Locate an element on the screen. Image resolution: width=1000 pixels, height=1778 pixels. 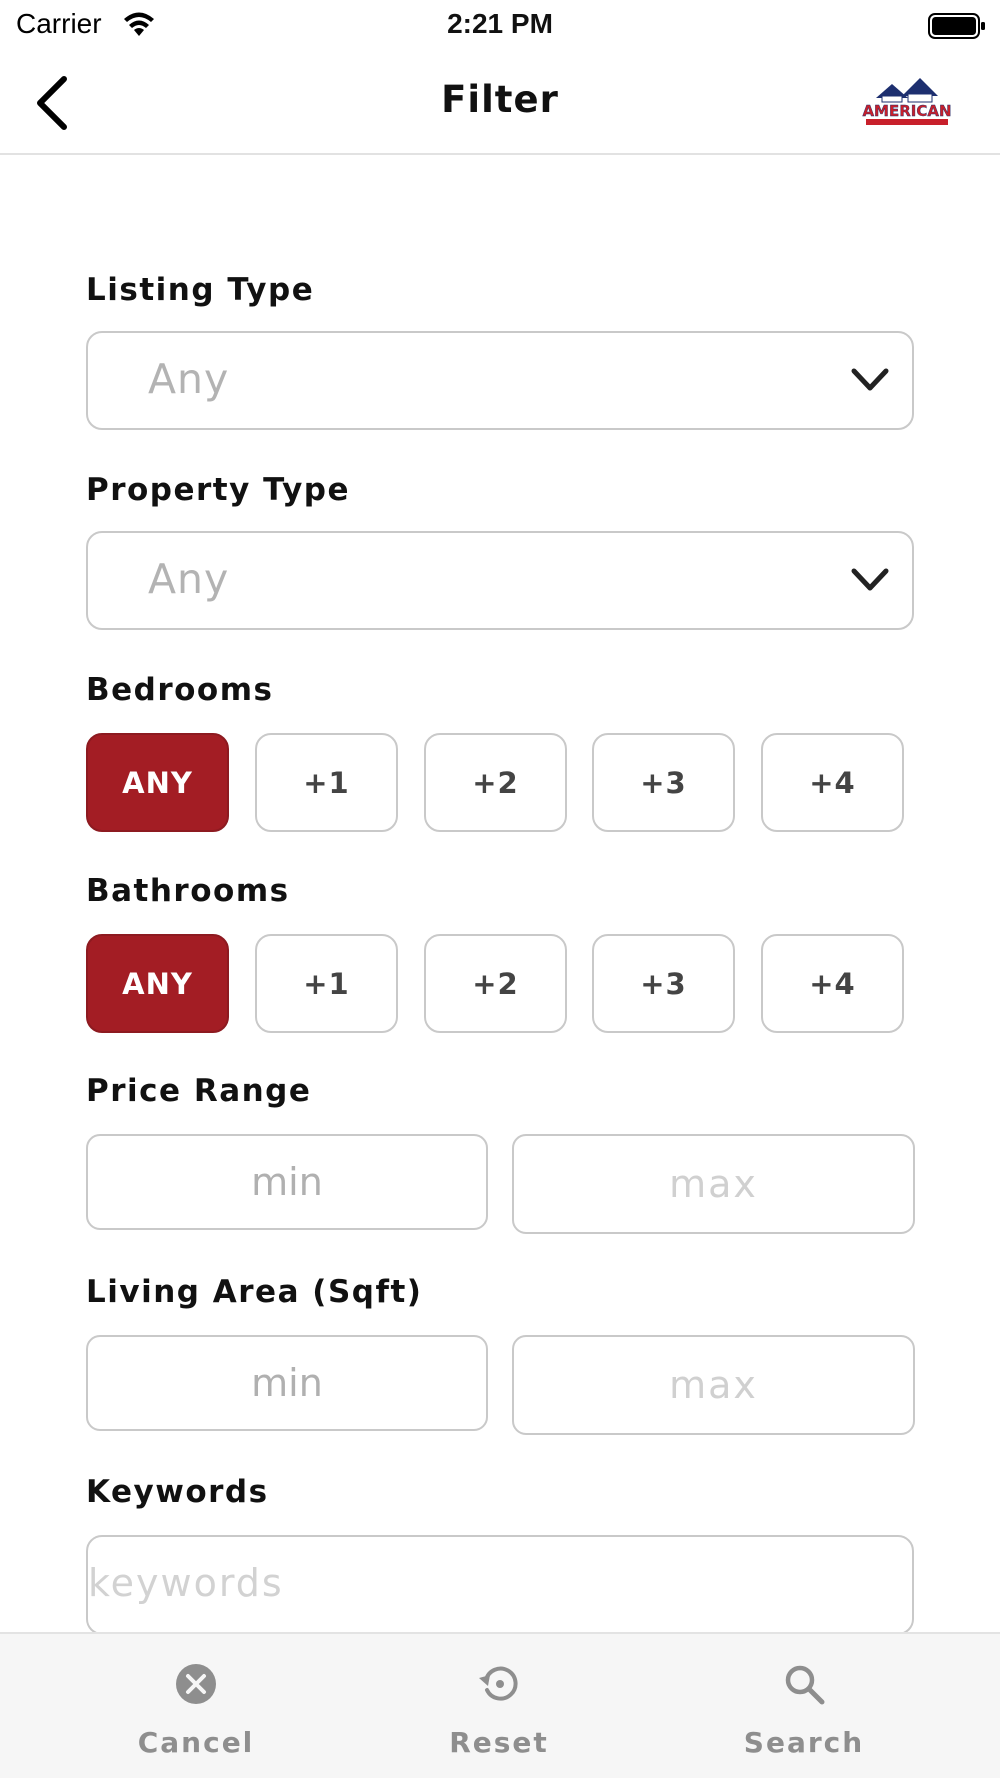
search-button: Search is located at coordinates (804, 1706).